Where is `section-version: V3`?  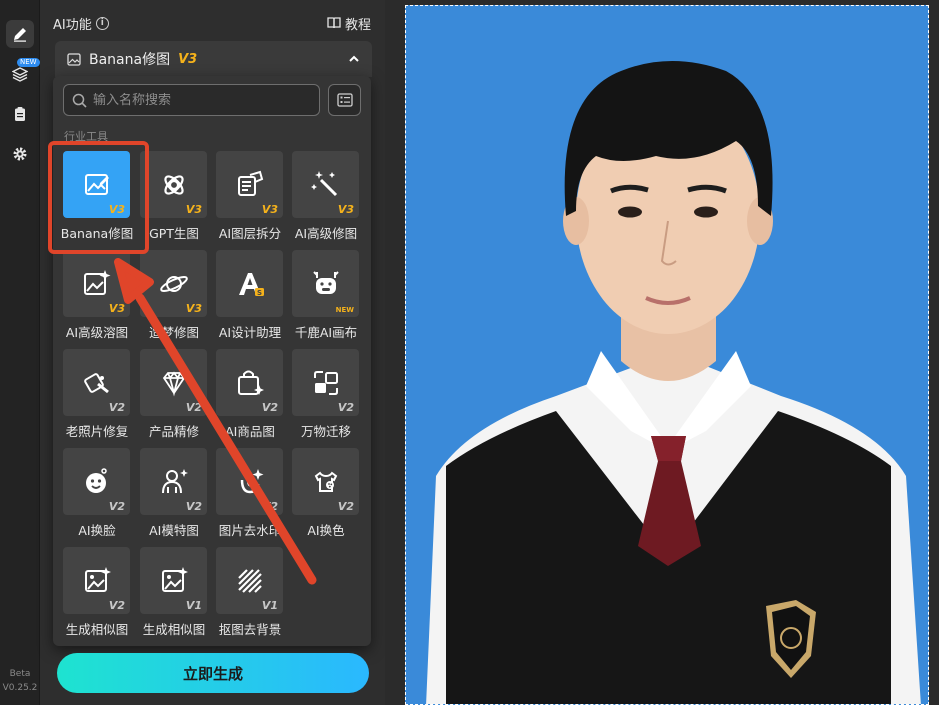
section-version: V3 is located at coordinates (188, 59).